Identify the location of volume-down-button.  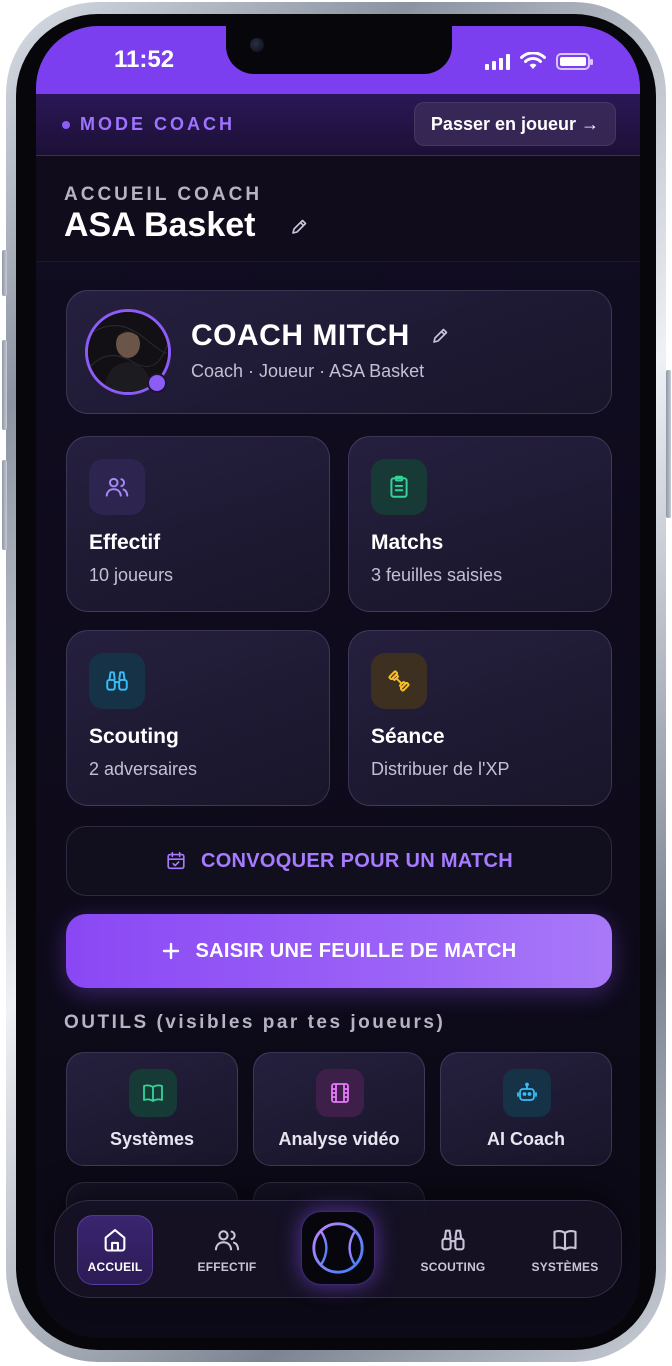
(4, 505).